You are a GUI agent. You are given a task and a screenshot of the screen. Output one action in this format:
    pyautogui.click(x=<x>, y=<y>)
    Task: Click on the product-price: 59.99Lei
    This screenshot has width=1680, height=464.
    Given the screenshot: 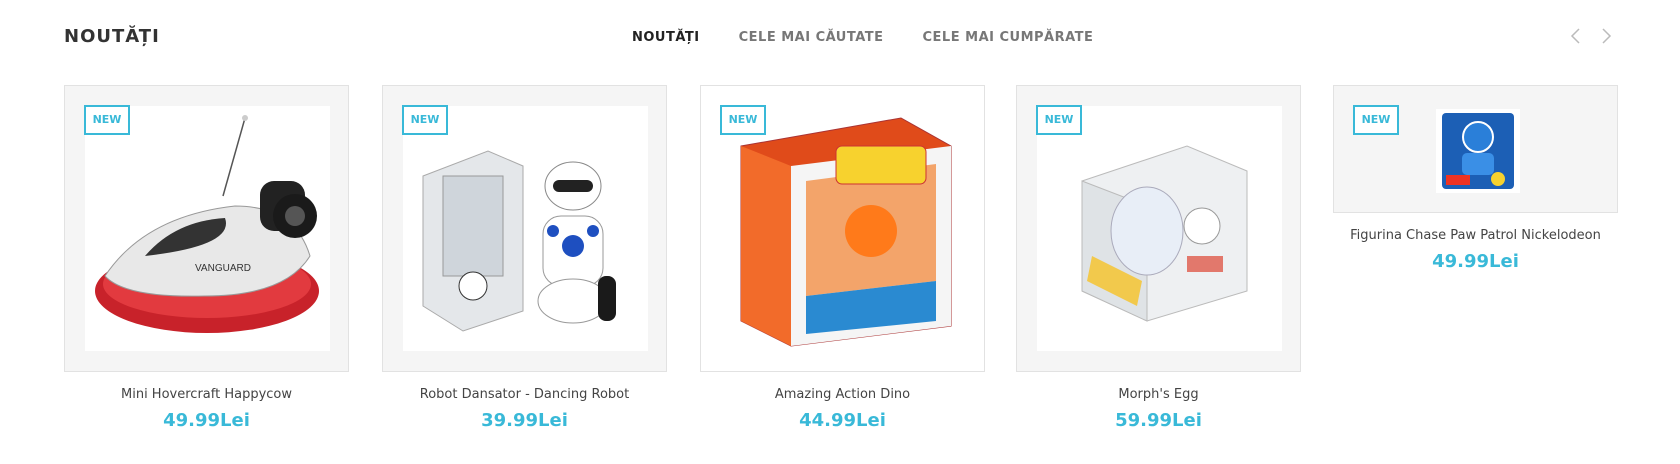 What is the action you would take?
    pyautogui.click(x=1158, y=420)
    